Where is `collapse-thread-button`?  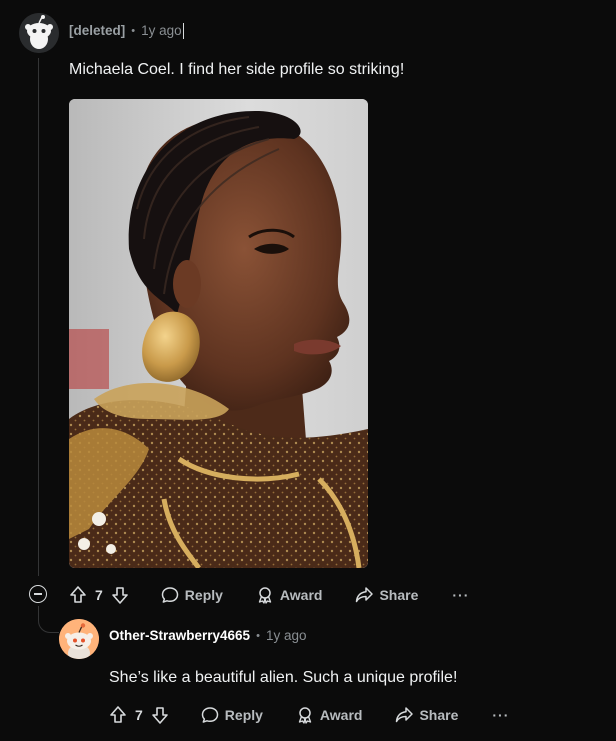 collapse-thread-button is located at coordinates (38, 594).